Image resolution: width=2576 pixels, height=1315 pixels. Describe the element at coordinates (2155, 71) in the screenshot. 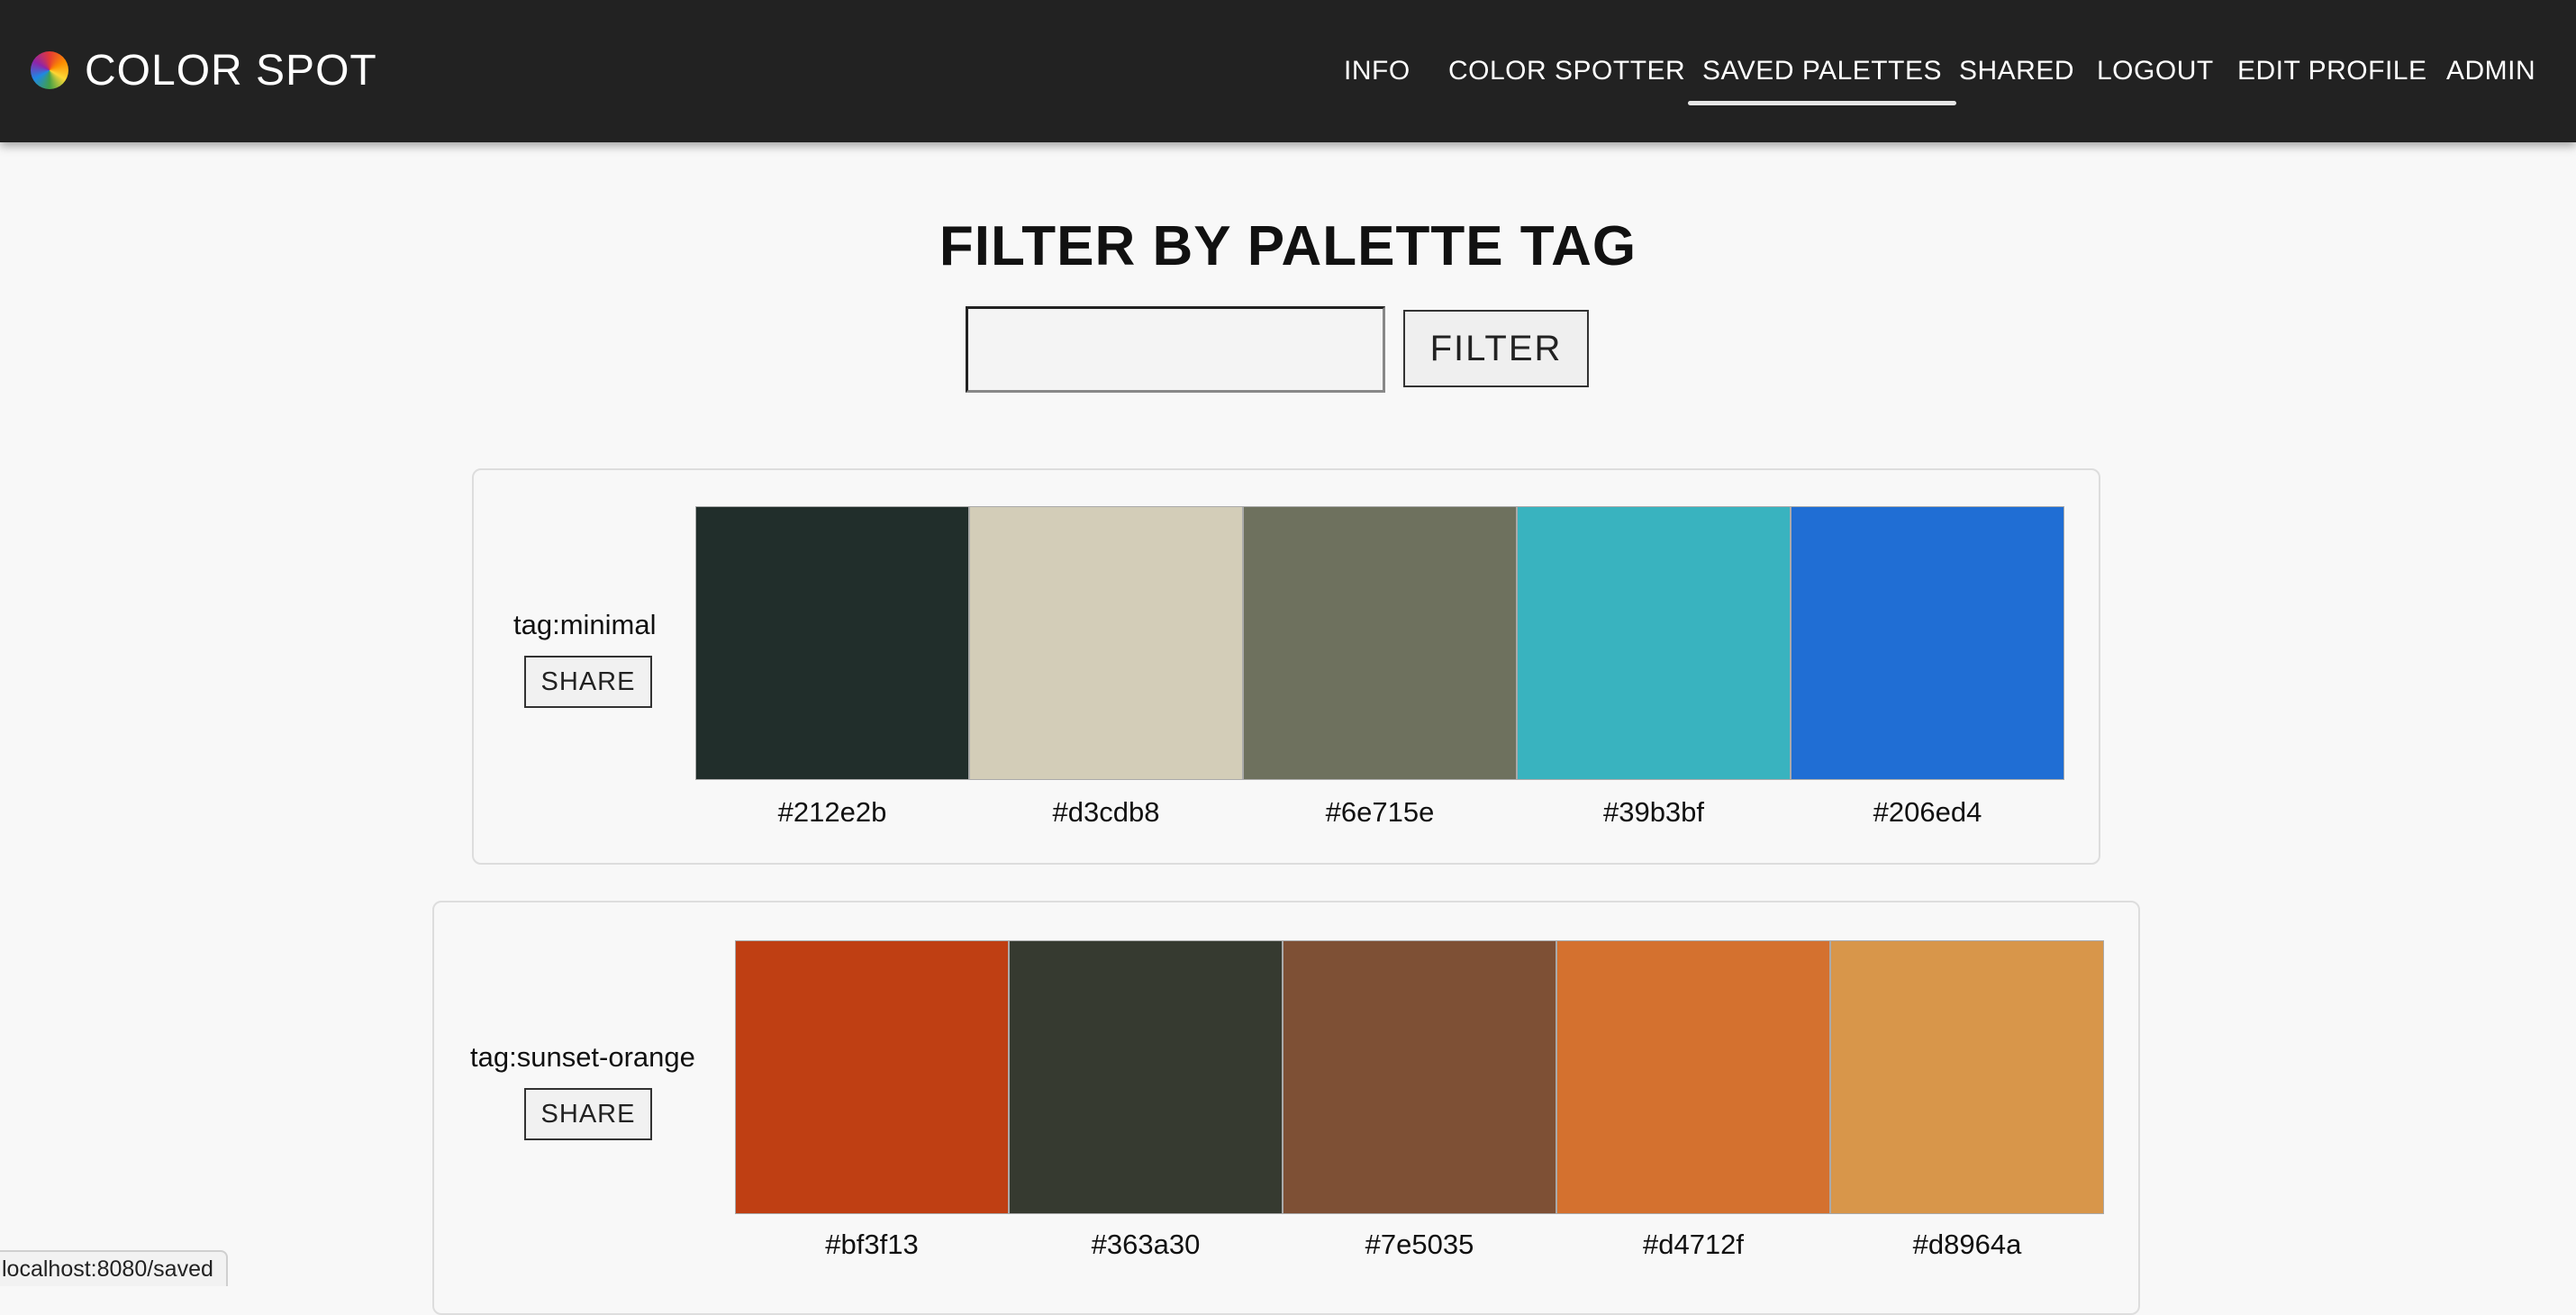

I see `nav-logout: LOGOUT` at that location.